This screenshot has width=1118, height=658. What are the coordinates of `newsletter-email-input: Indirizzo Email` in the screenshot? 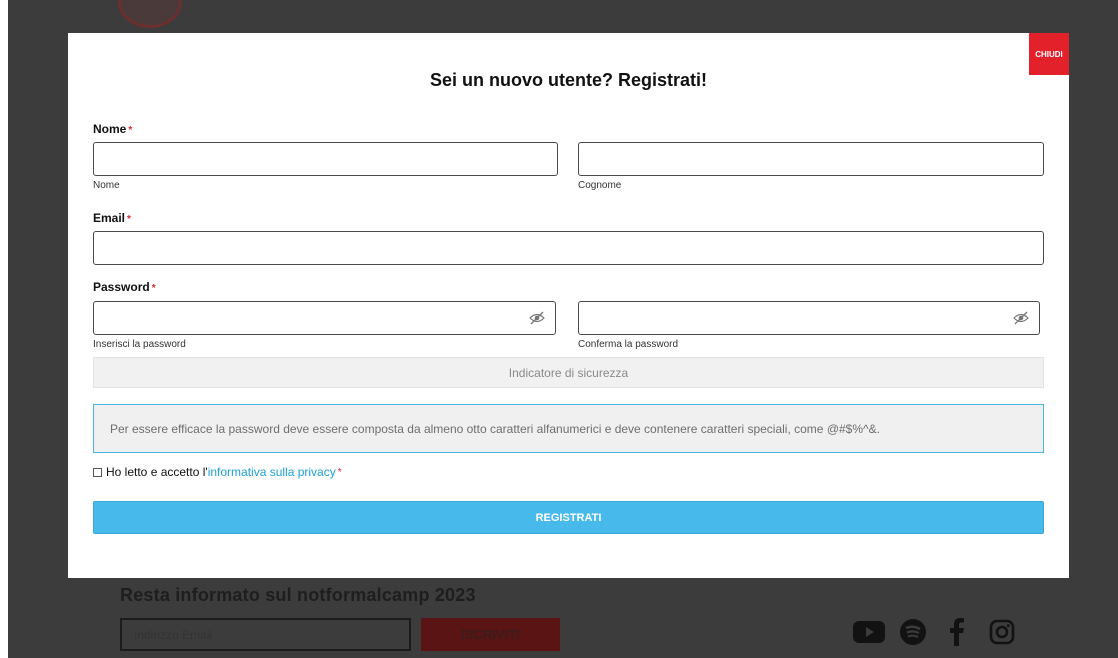 It's located at (265, 634).